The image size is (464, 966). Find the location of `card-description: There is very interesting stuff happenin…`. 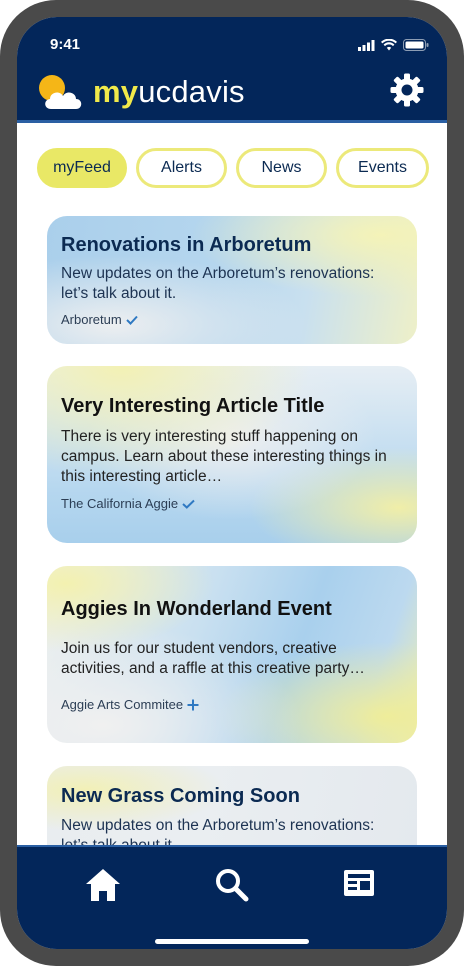

card-description: There is very interesting stuff happenin… is located at coordinates (224, 456).